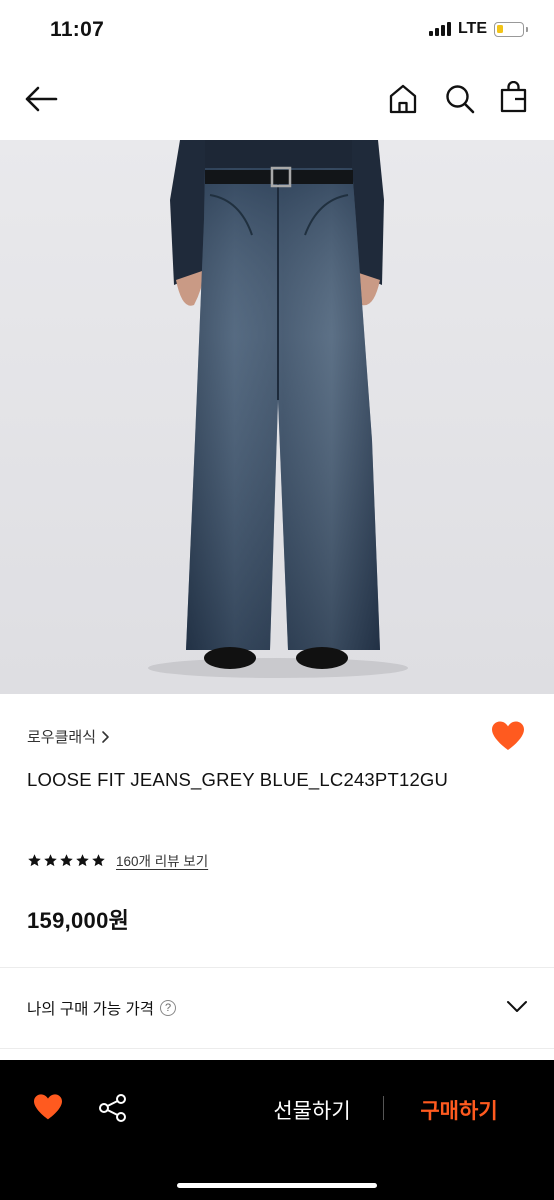 This screenshot has height=1200, width=554. What do you see at coordinates (277, 31) in the screenshot?
I see `status-bar: 11:07 LTE` at bounding box center [277, 31].